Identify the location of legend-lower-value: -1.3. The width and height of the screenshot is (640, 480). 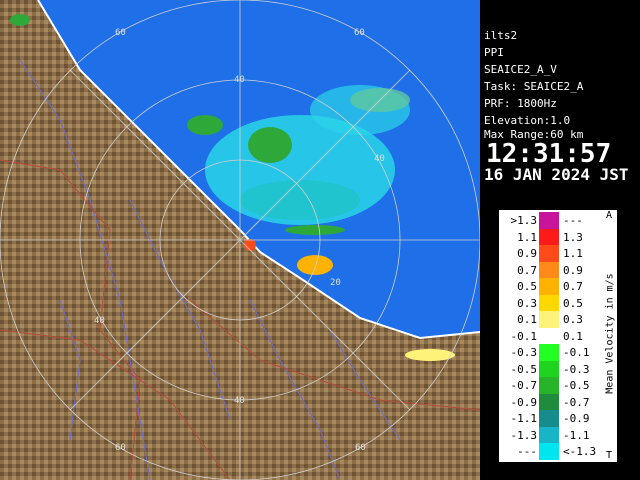
(524, 435).